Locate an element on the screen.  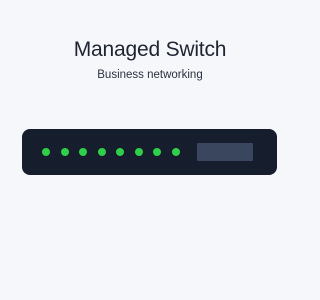
page-subtitle: Business networking is located at coordinates (150, 75).